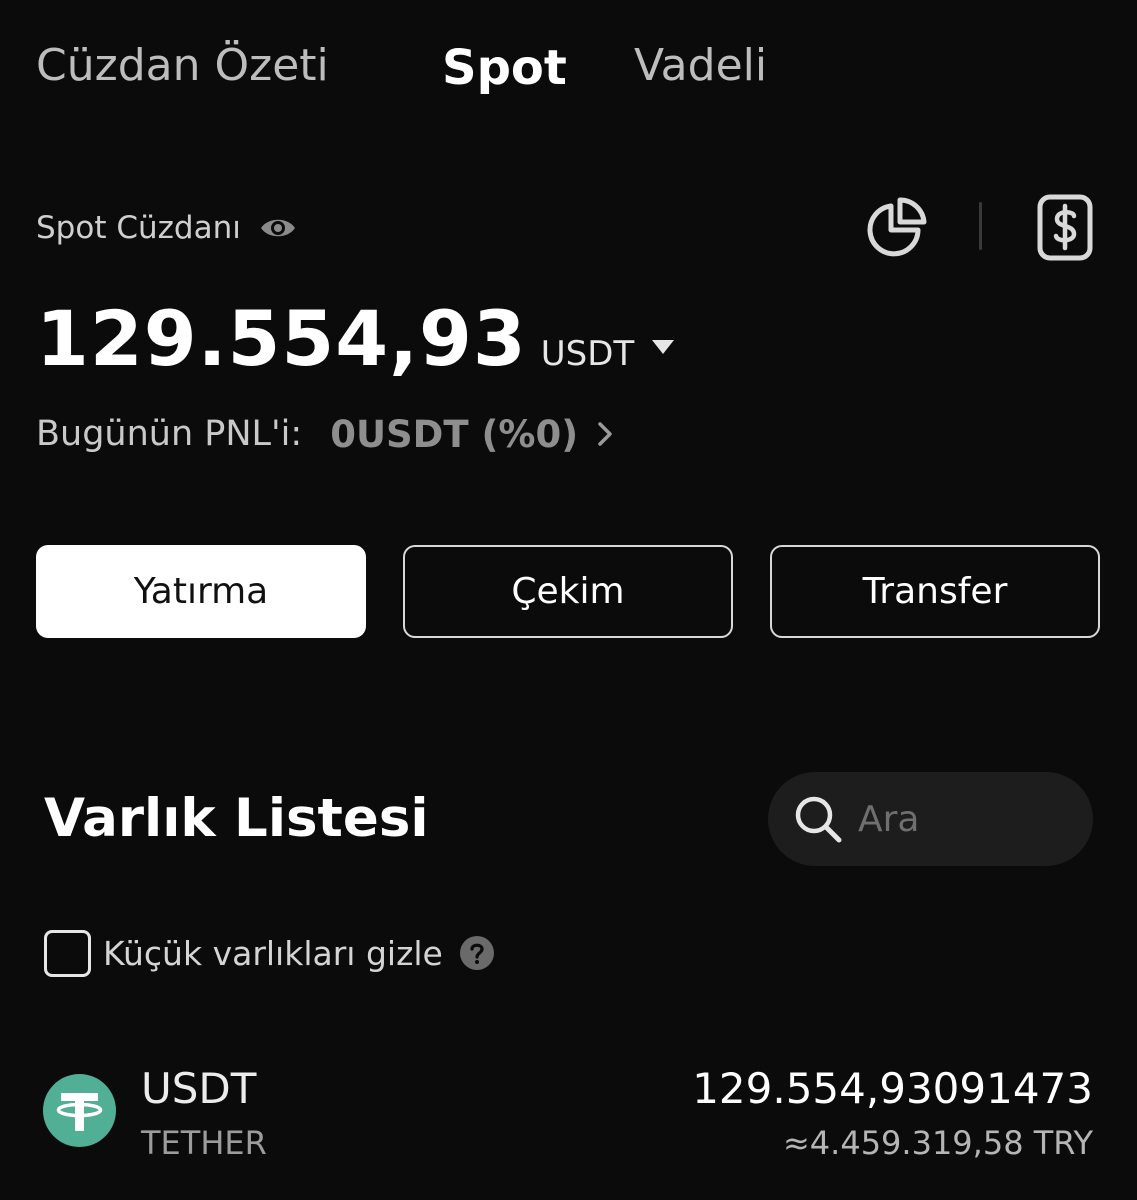 This screenshot has height=1200, width=1137. I want to click on search-box, so click(930, 819).